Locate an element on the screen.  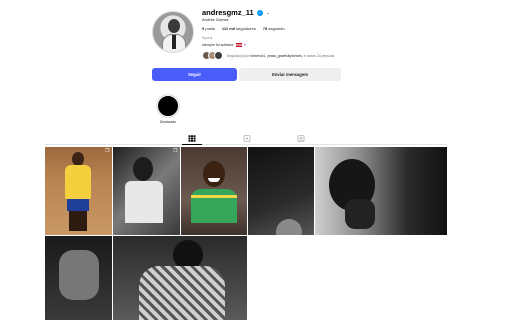
avatar-tie is located at coordinates (174, 42).